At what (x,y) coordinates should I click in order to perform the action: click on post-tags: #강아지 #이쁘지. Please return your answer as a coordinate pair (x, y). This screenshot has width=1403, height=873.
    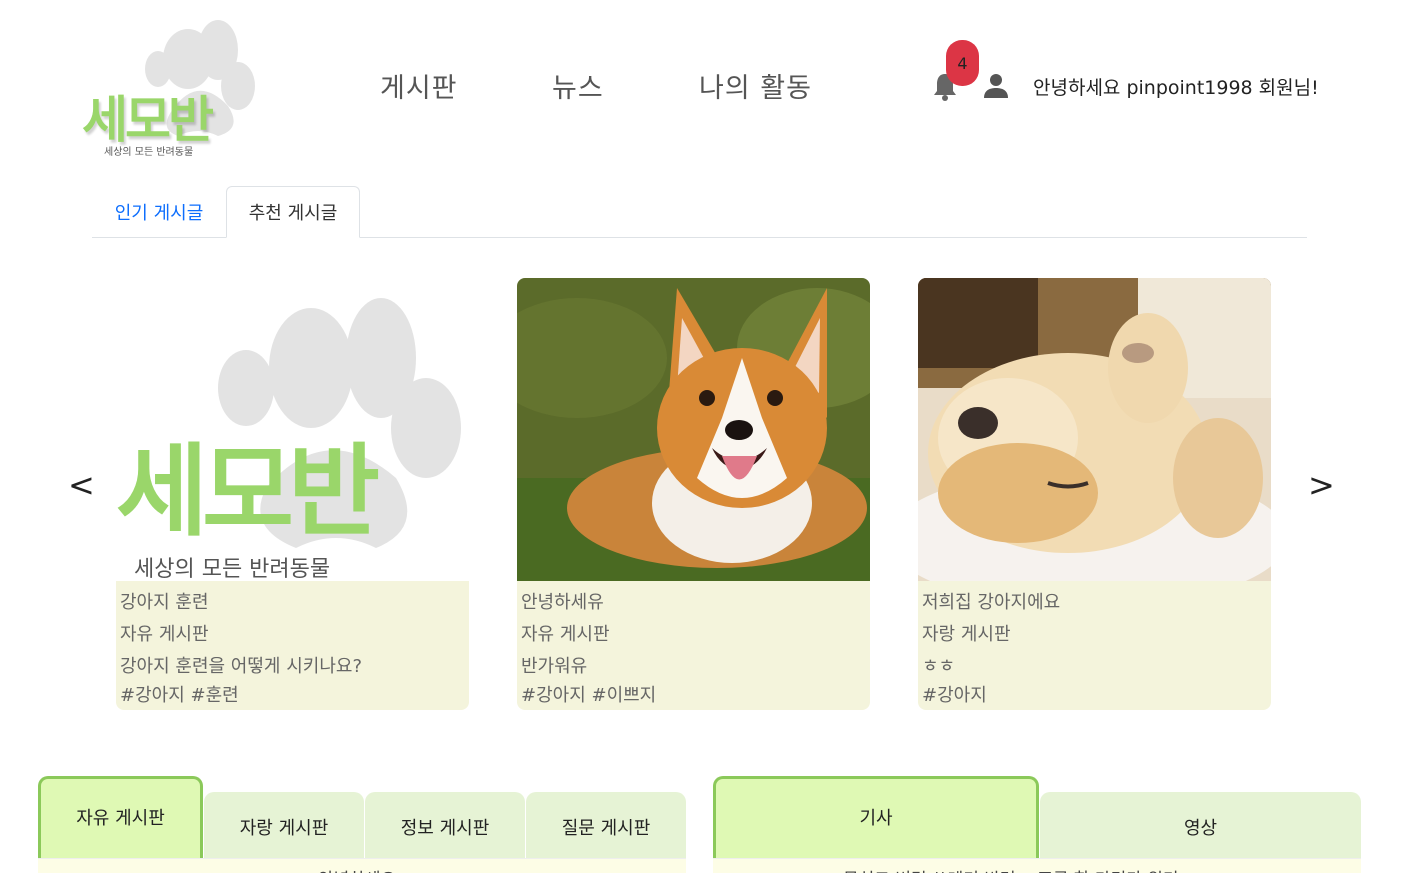
    Looking at the image, I should click on (589, 695).